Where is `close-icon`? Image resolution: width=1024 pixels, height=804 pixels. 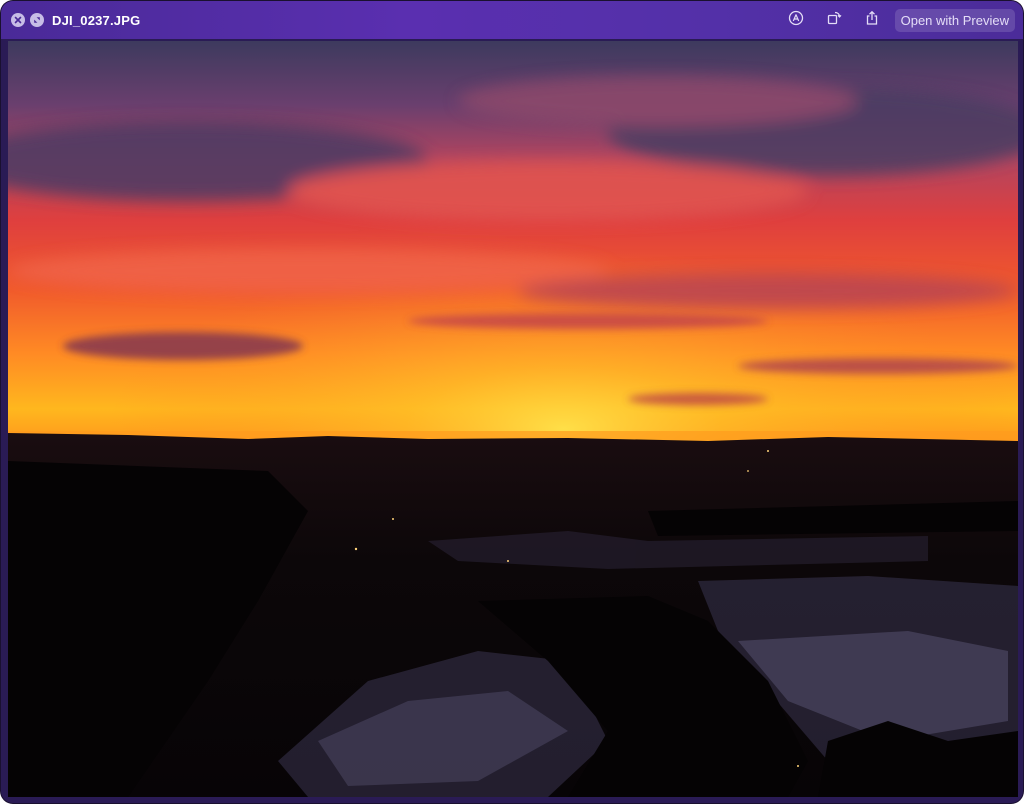
close-icon is located at coordinates (18, 20).